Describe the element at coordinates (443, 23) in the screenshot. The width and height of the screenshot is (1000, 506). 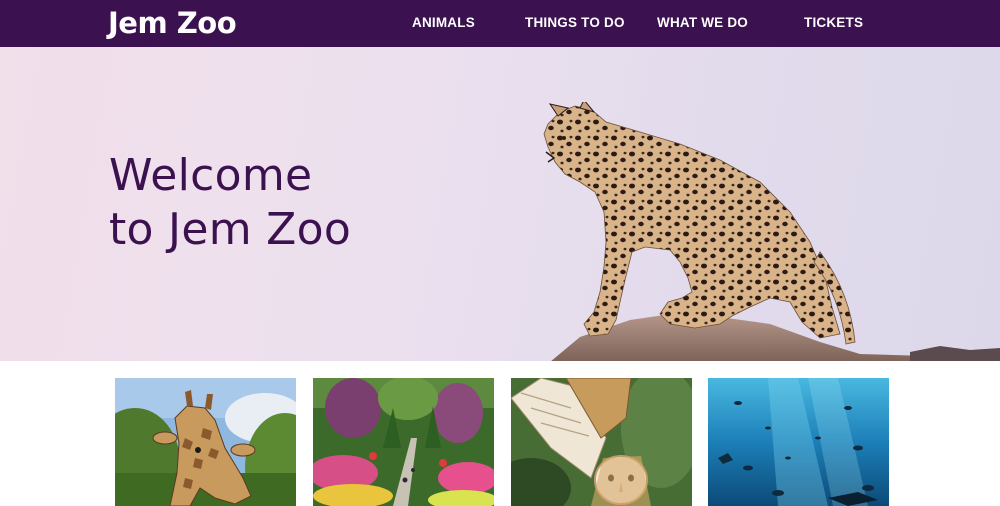
I see `nav-item-animals: ANIMALS` at that location.